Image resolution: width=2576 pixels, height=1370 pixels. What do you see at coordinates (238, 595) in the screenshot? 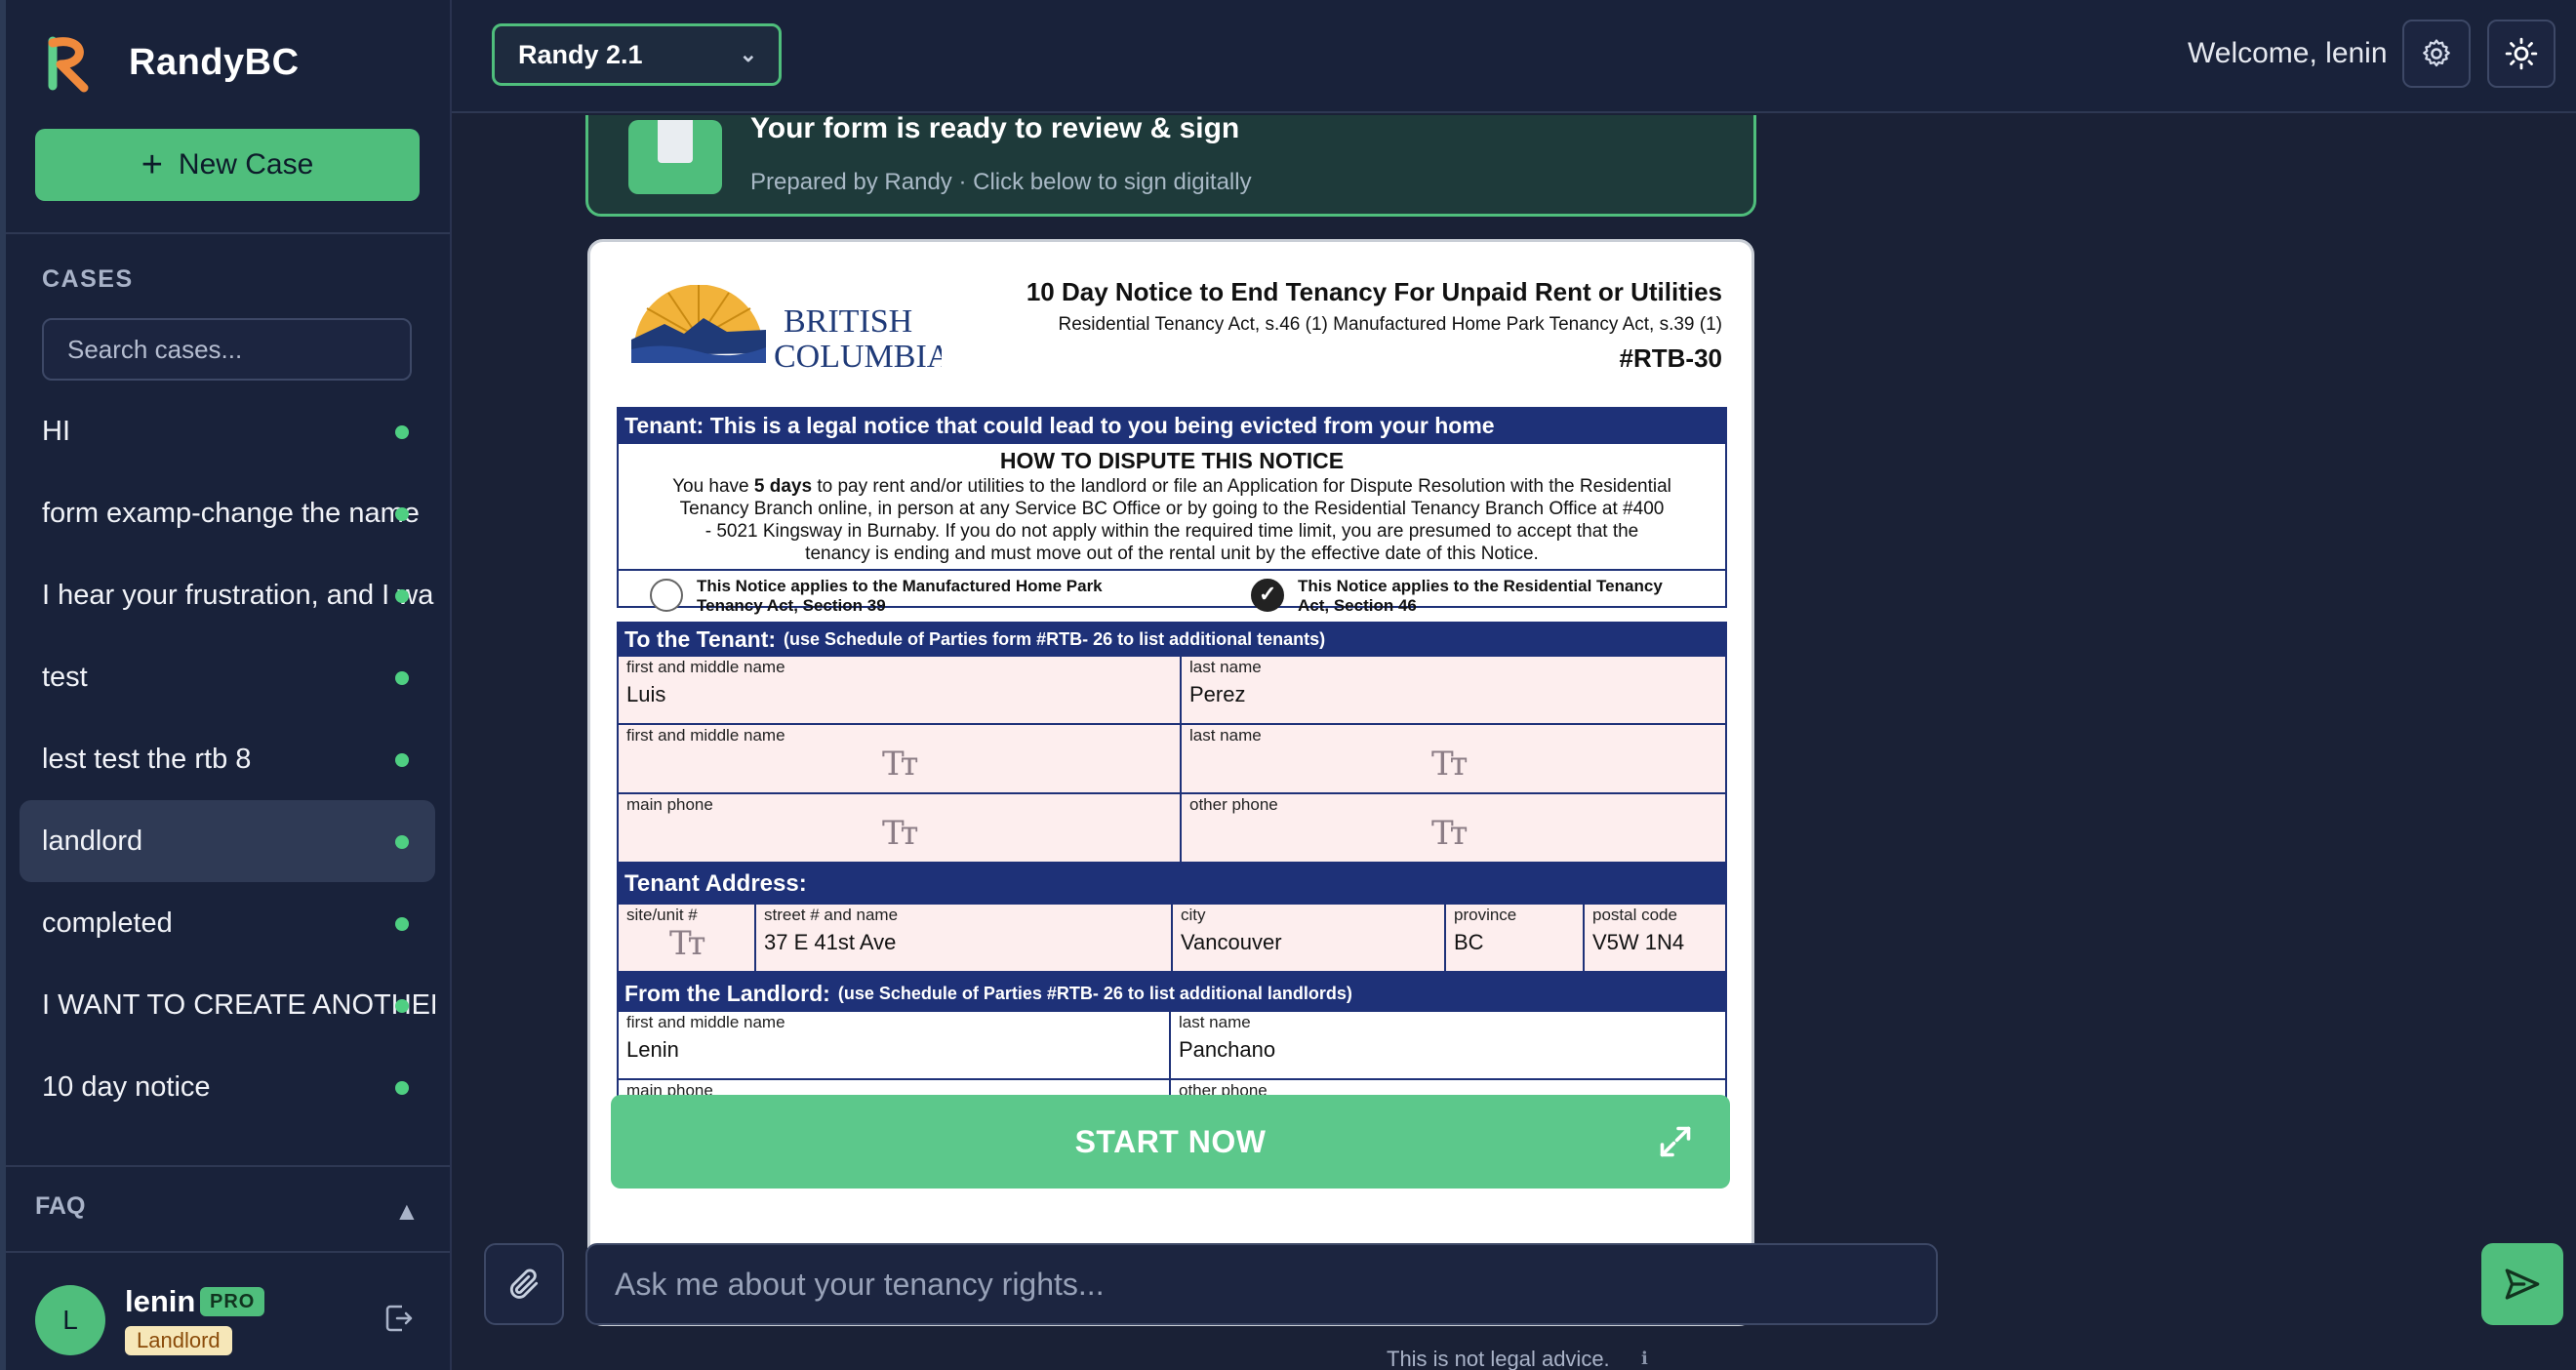
I see `case-label: I hear your frustration, and I wa` at bounding box center [238, 595].